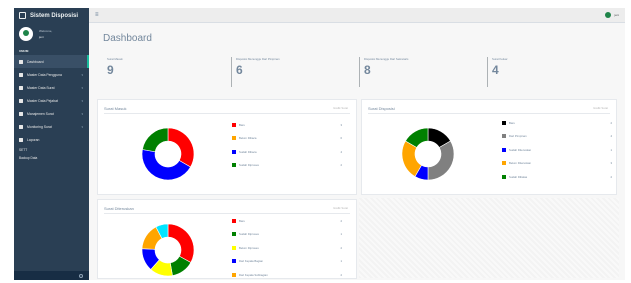  What do you see at coordinates (81, 275) in the screenshot?
I see `power-icon` at bounding box center [81, 275].